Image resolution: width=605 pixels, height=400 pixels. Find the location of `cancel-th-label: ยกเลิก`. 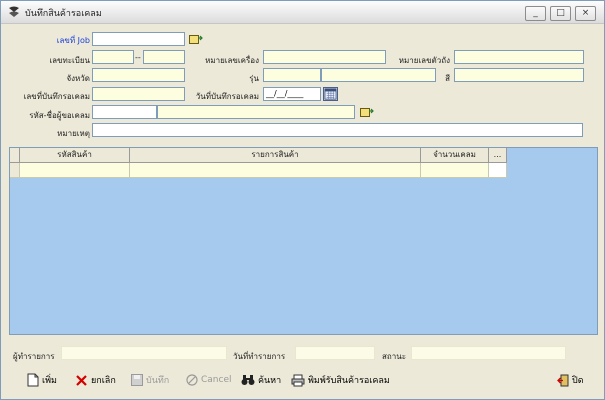

cancel-th-label: ยกเลิก is located at coordinates (103, 381).